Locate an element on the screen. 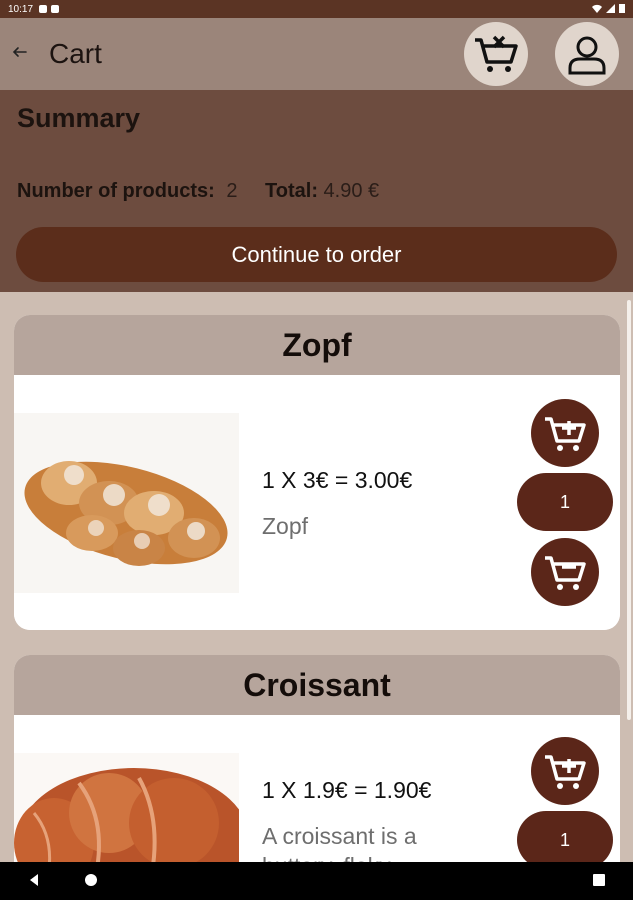  nav-recents-icon is located at coordinates (599, 880).